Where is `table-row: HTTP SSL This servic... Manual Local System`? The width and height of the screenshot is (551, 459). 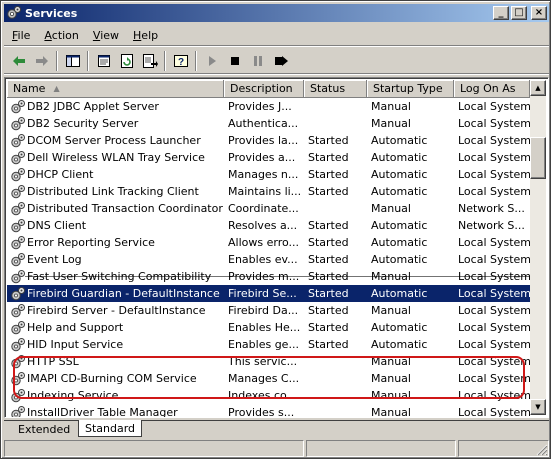
table-row: HTTP SSL This servic... Manual Local System is located at coordinates (268, 361).